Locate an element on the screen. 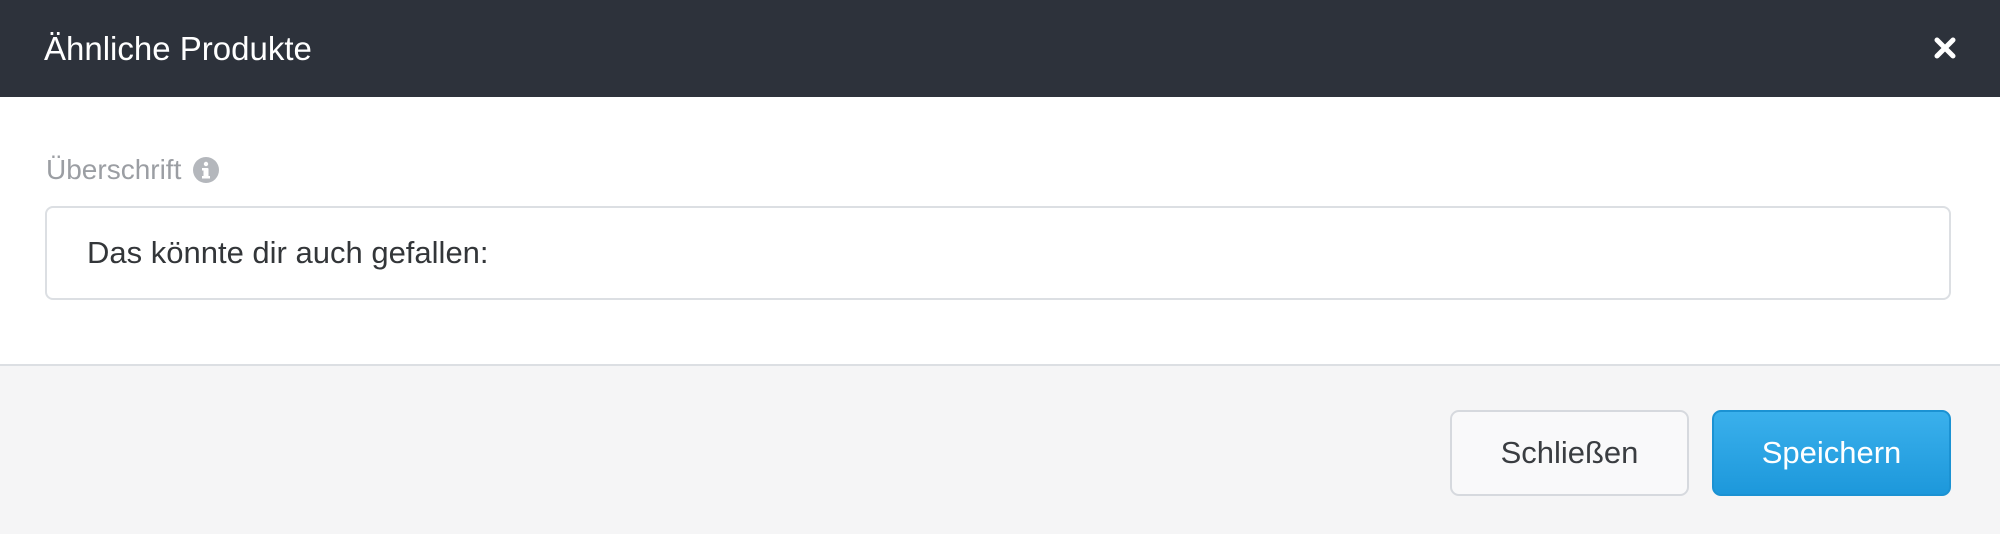 This screenshot has height=534, width=2000. close-icon is located at coordinates (1945, 48).